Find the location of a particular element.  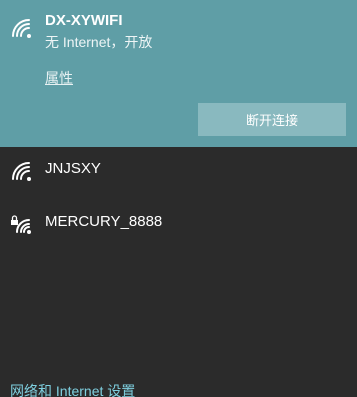

network-item: JNJSXY is located at coordinates (178, 172).